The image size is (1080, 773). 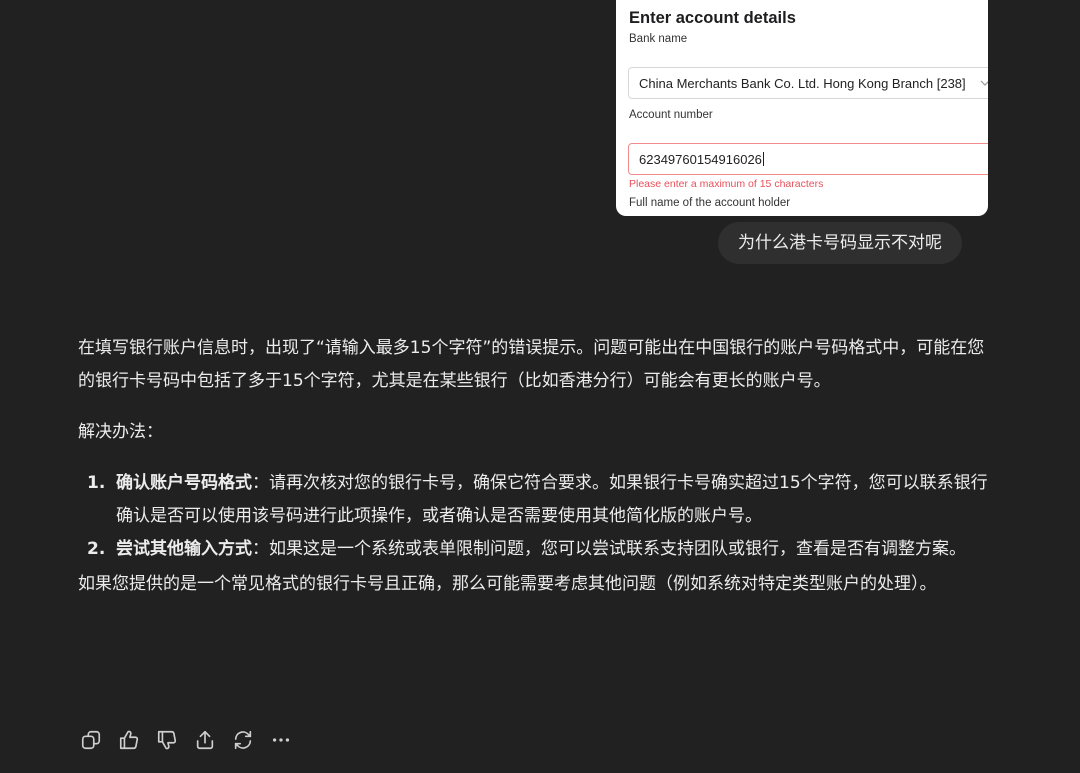 I want to click on thumbs-down-icon, so click(x=167, y=740).